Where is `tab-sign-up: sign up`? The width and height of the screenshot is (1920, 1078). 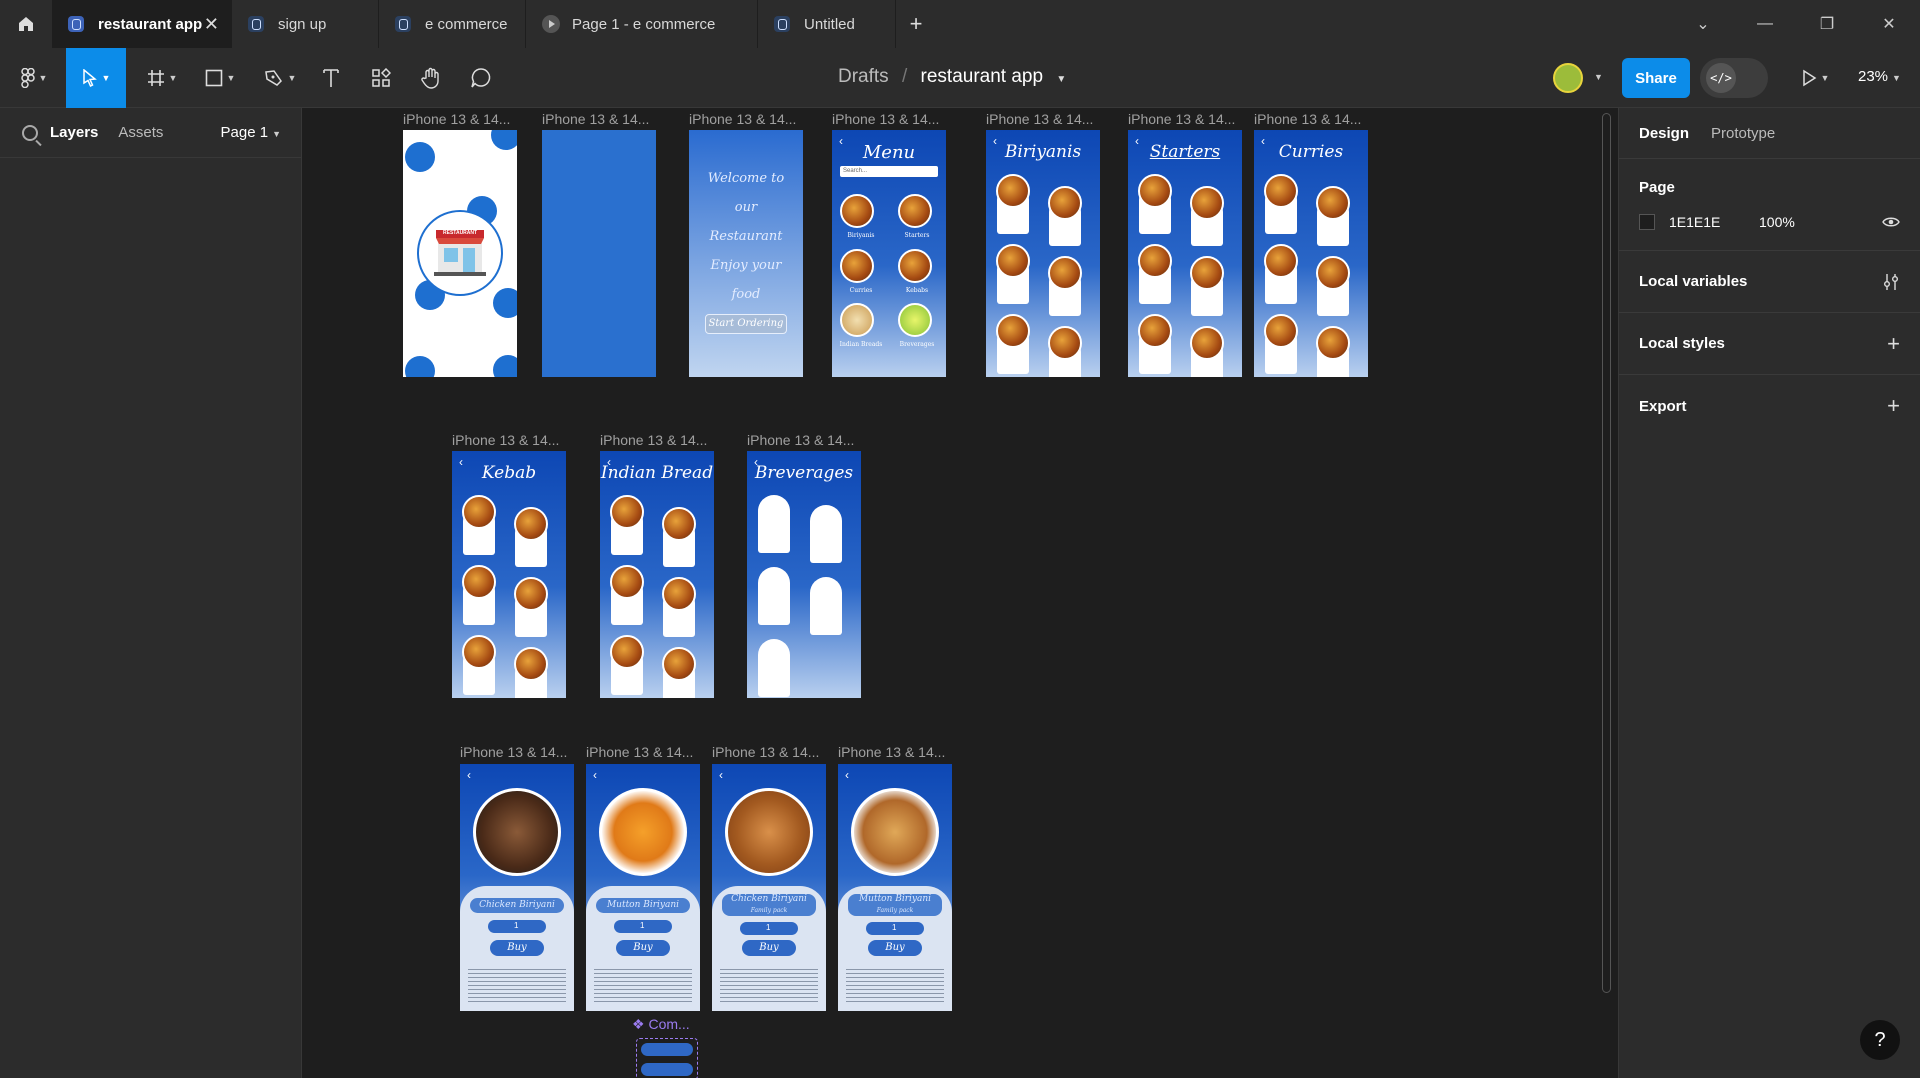 tab-sign-up: sign up is located at coordinates (305, 24).